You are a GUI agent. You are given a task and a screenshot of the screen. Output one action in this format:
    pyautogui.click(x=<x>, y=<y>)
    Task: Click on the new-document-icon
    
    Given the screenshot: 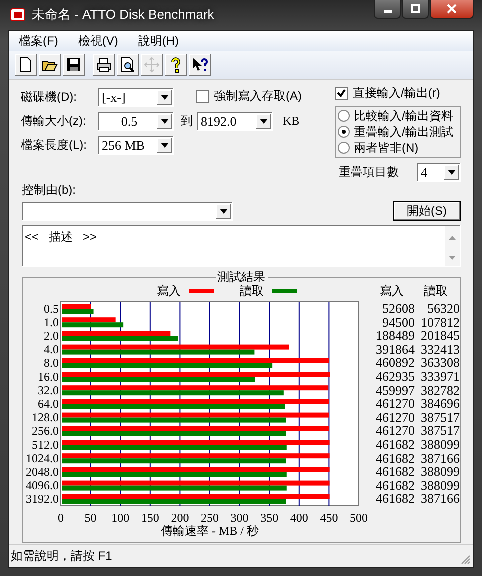 What is the action you would take?
    pyautogui.click(x=26, y=65)
    